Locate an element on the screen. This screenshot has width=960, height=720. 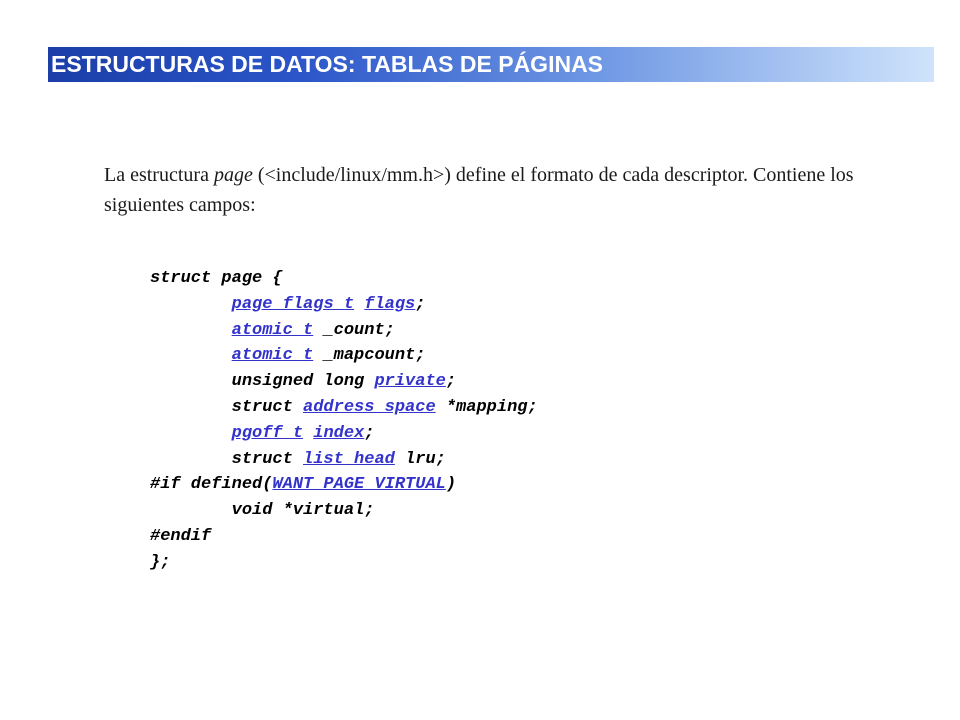
code-line: pgoff_t index; is located at coordinates (262, 433).